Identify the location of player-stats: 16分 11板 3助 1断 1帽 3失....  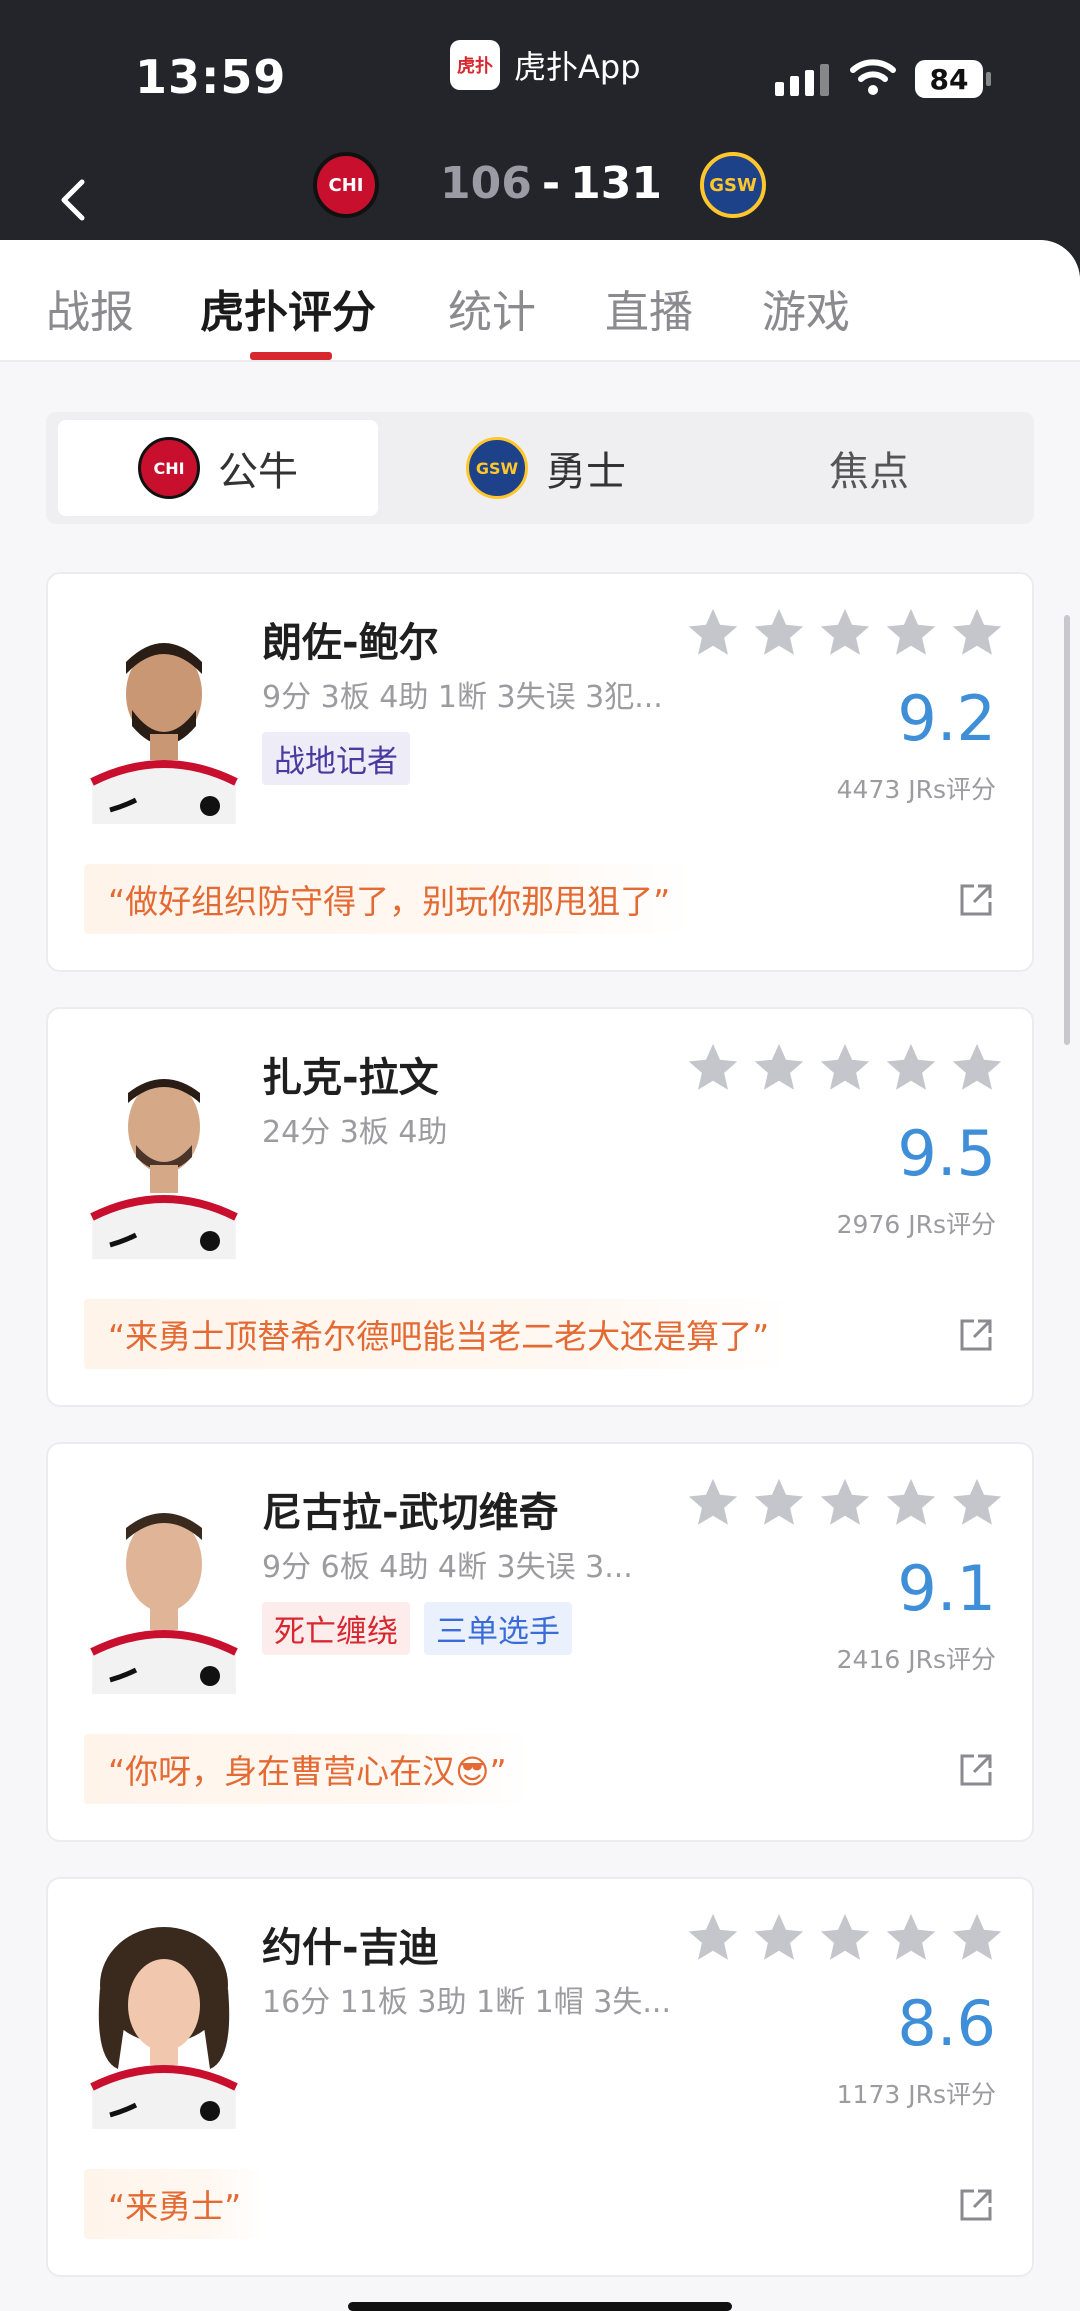
(466, 2002).